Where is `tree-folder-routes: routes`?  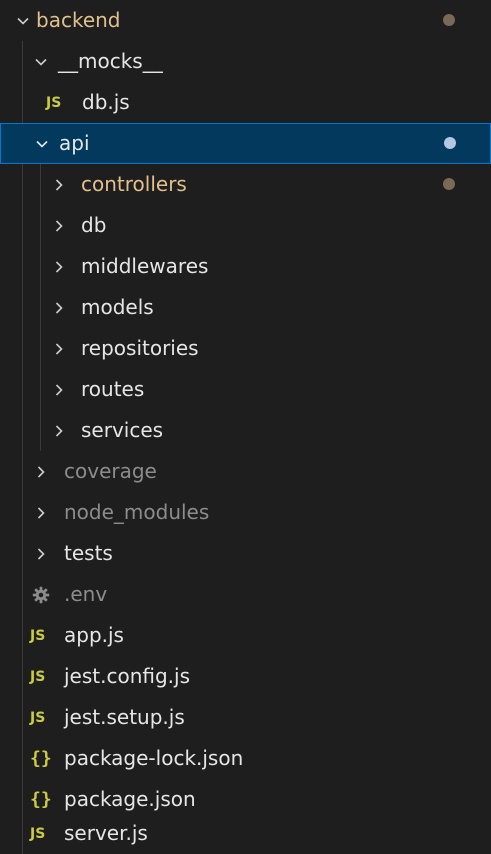
tree-folder-routes: routes is located at coordinates (245, 389).